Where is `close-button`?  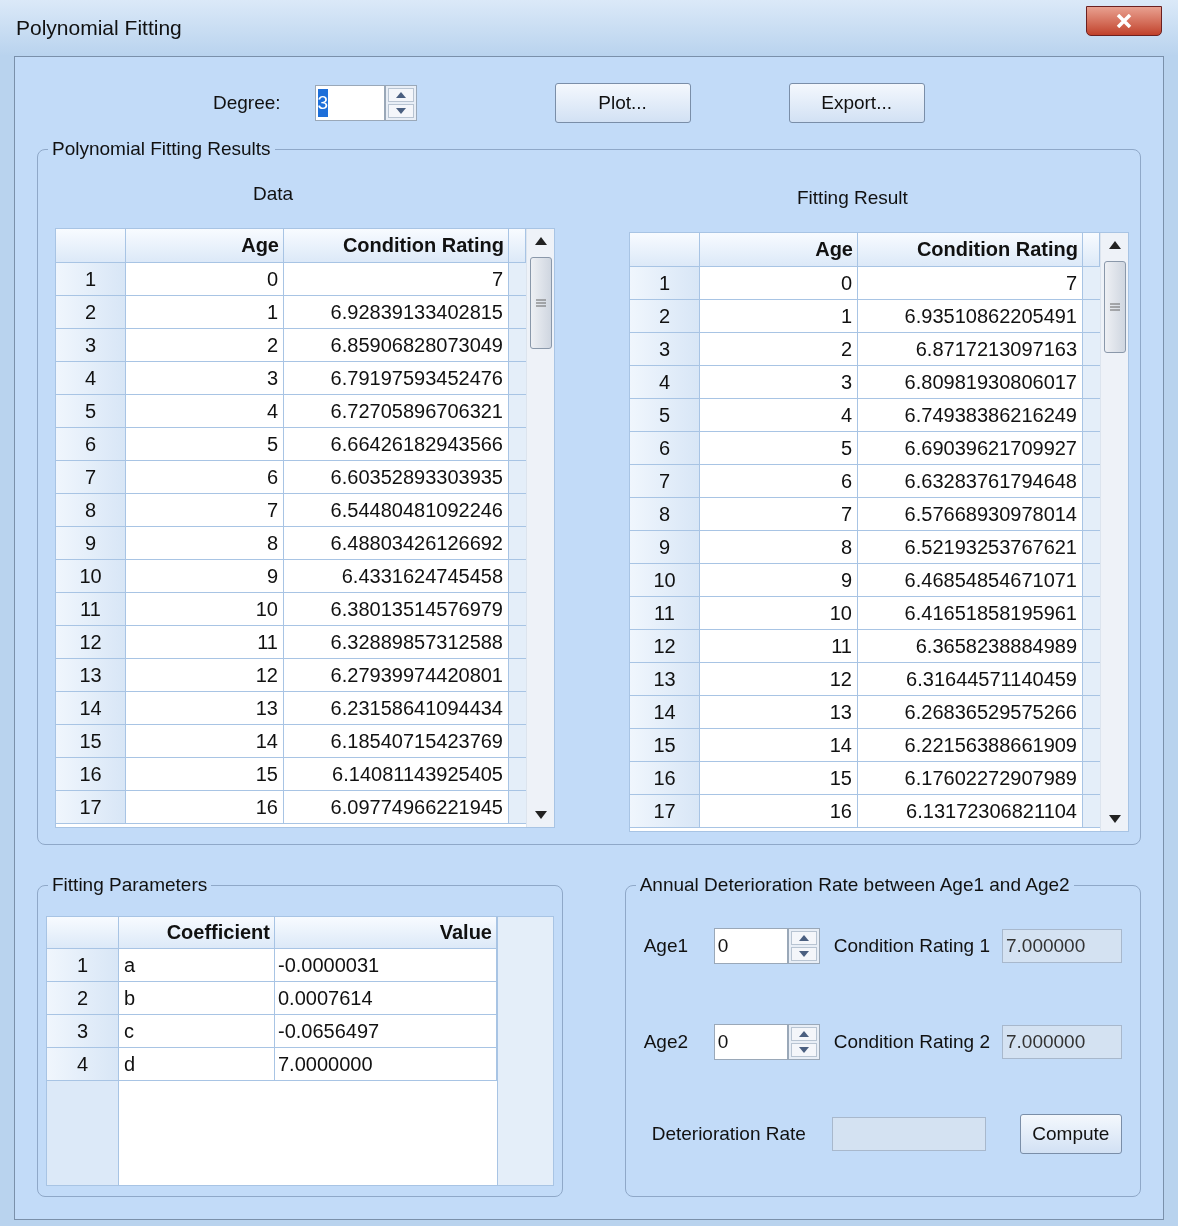 close-button is located at coordinates (1124, 21).